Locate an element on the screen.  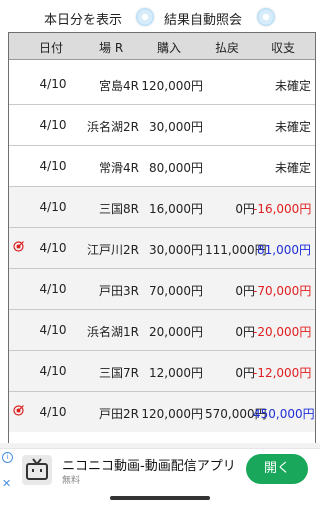
header-payout: 払戻 is located at coordinates (227, 48).